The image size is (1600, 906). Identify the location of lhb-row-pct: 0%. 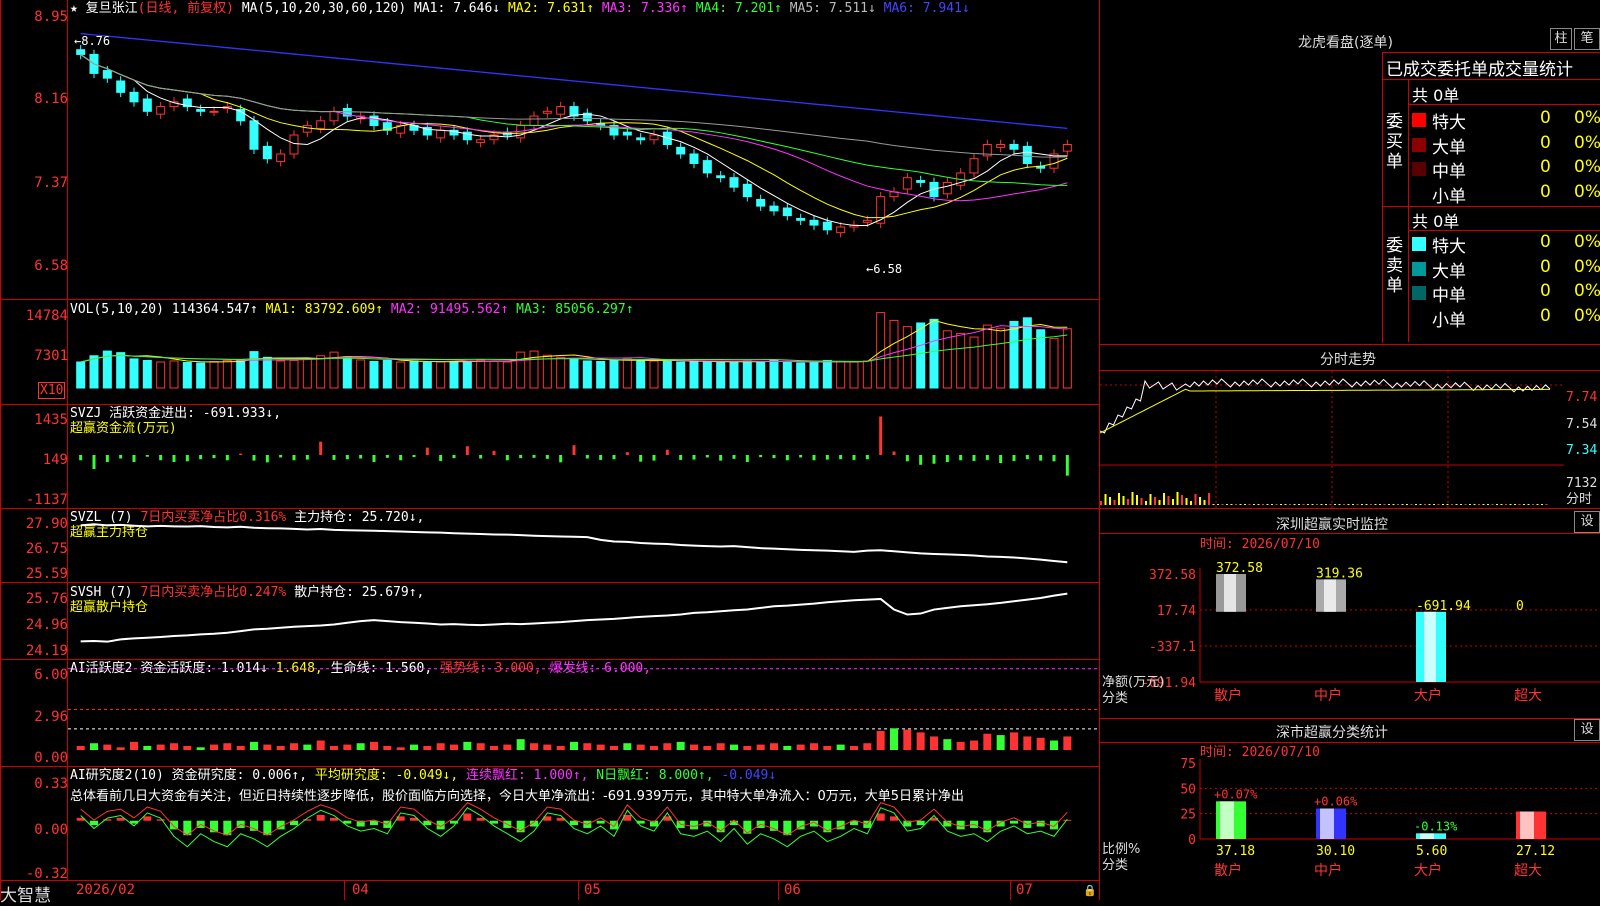
(1587, 266).